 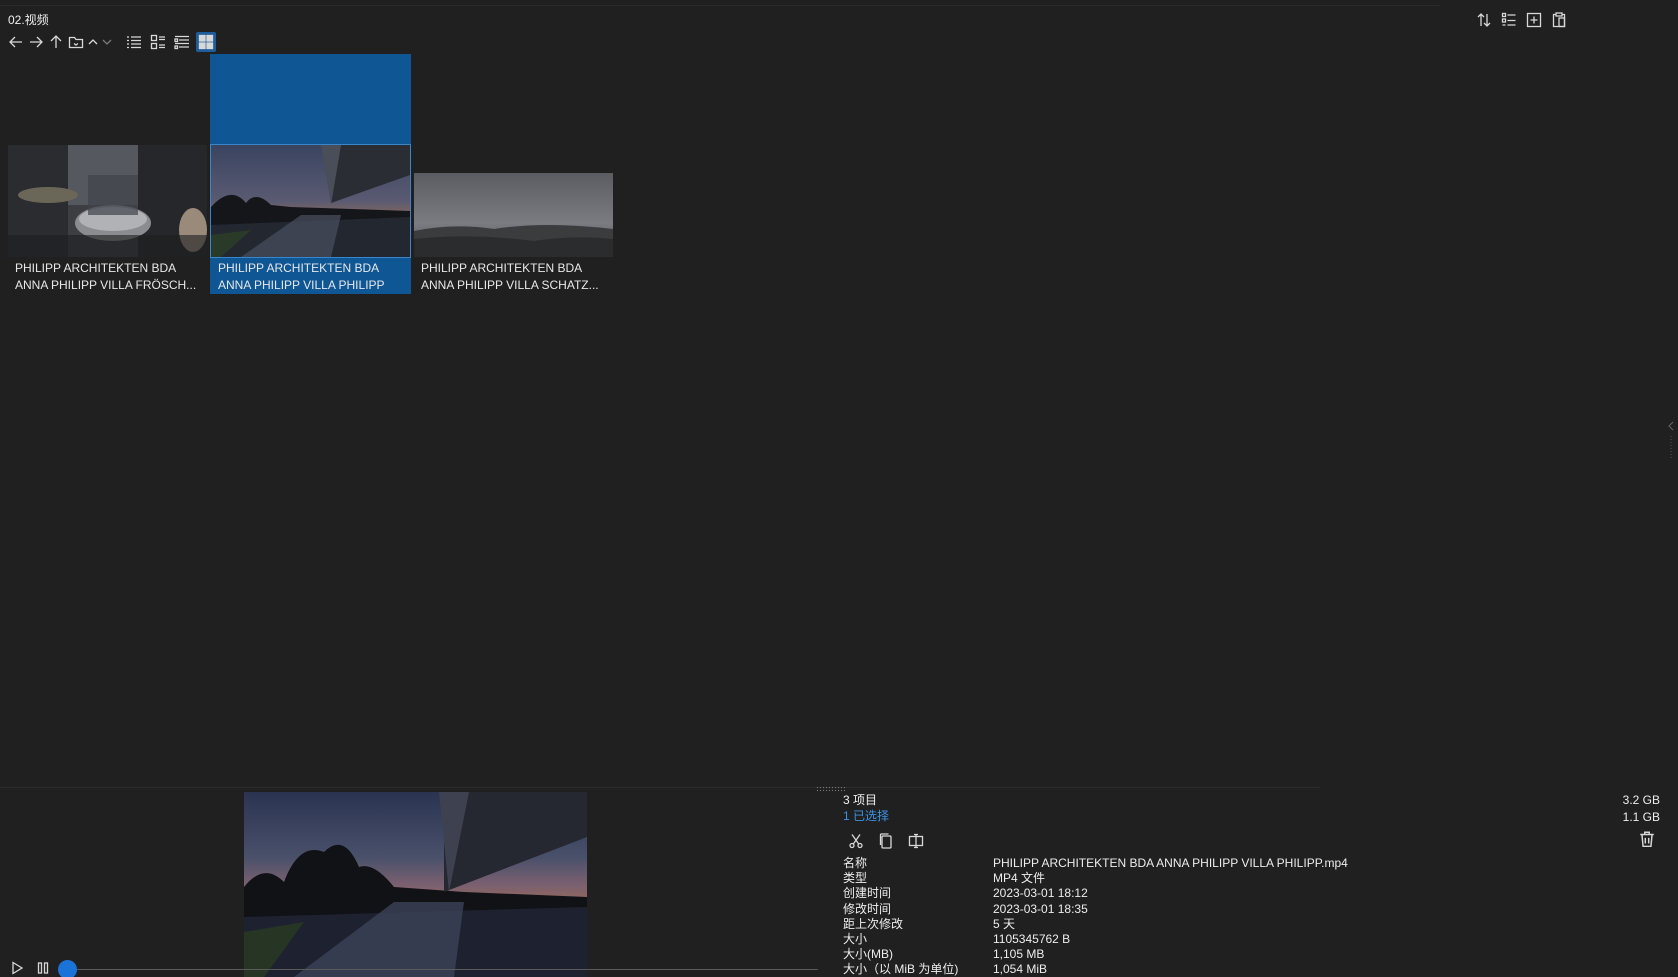 I want to click on up-arrow-icon, so click(x=56, y=42).